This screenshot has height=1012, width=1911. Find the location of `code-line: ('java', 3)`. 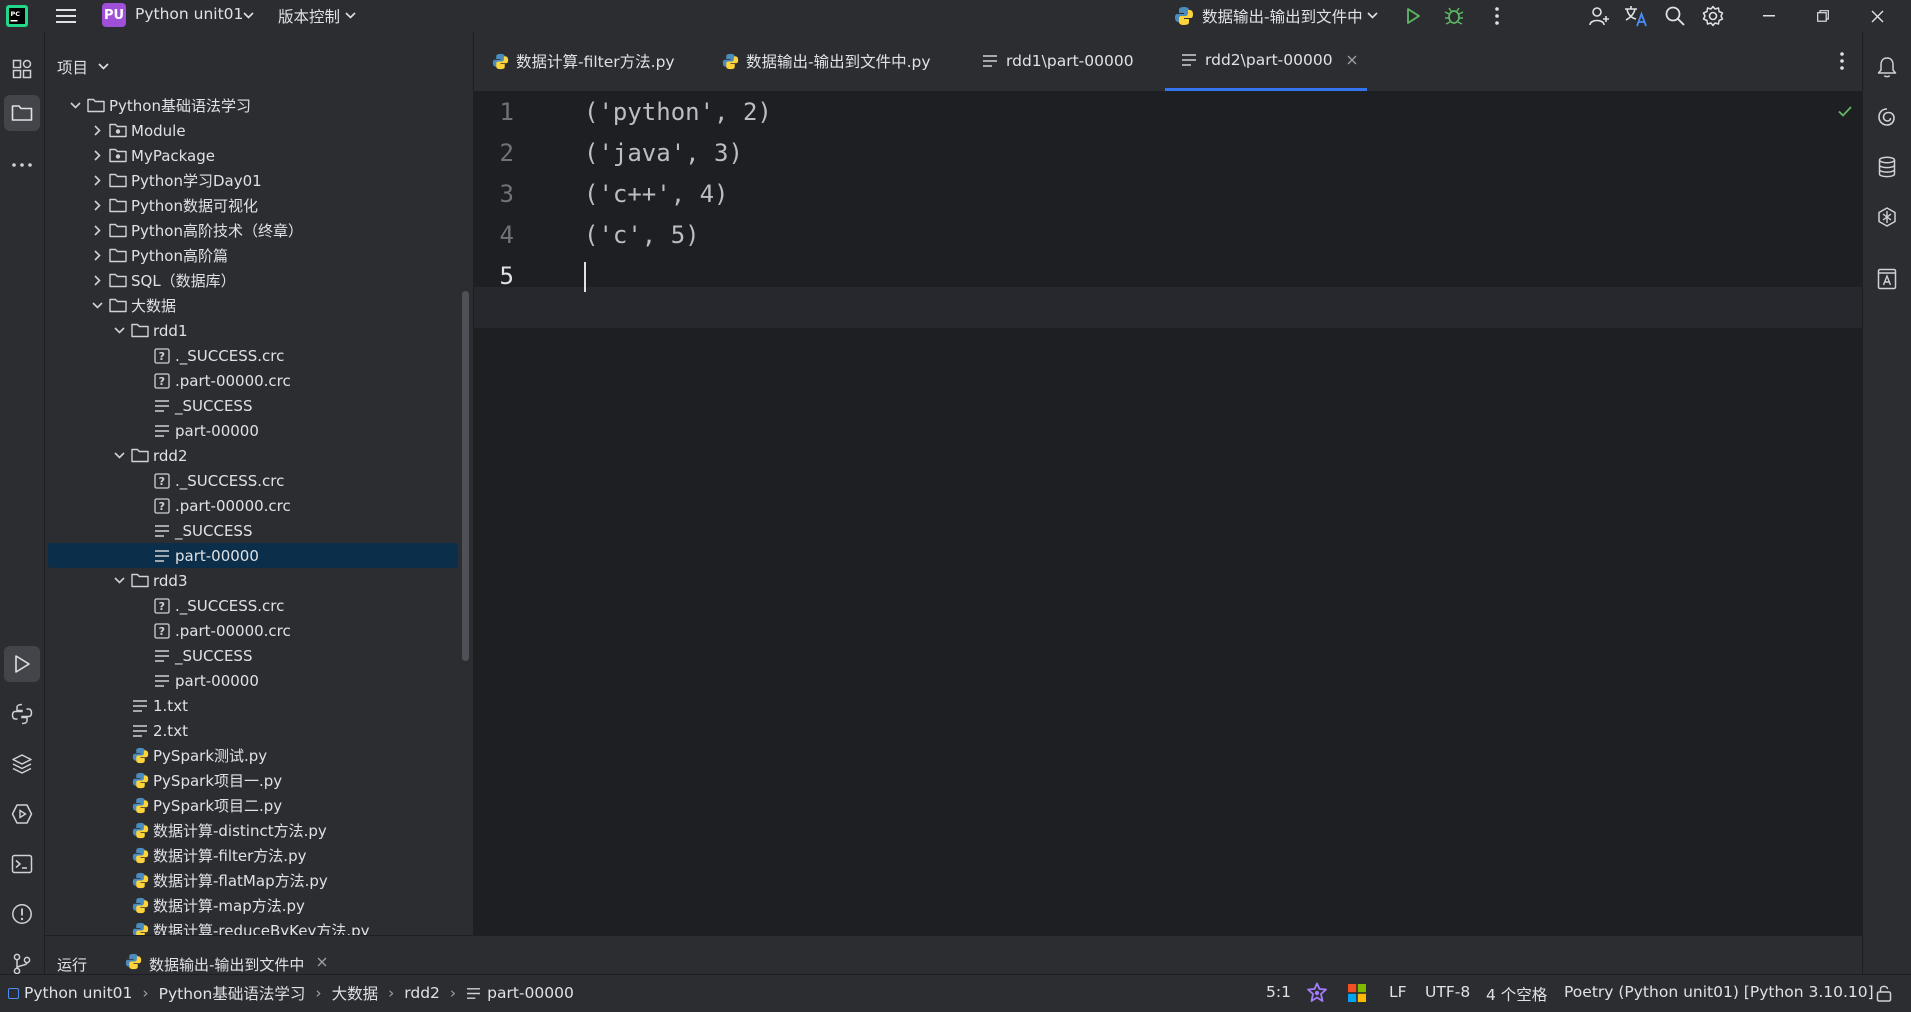

code-line: ('java', 3) is located at coordinates (663, 153).